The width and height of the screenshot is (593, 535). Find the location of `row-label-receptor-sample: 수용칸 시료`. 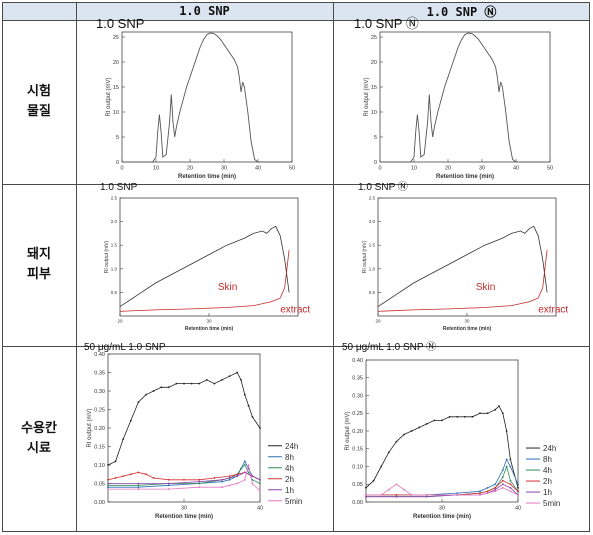

row-label-receptor-sample: 수용칸 시료 is located at coordinates (39, 439).